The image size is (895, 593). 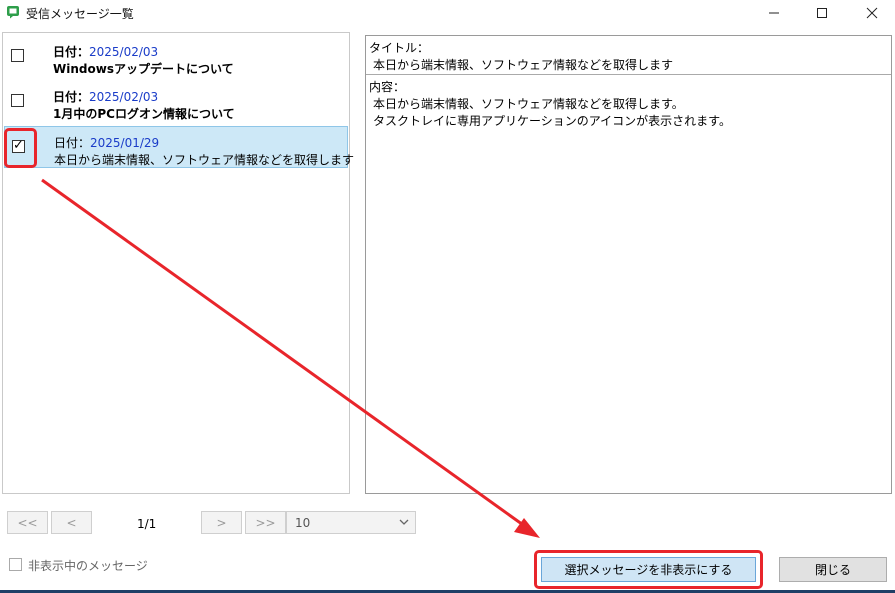 I want to click on maximize-icon, so click(x=822, y=13).